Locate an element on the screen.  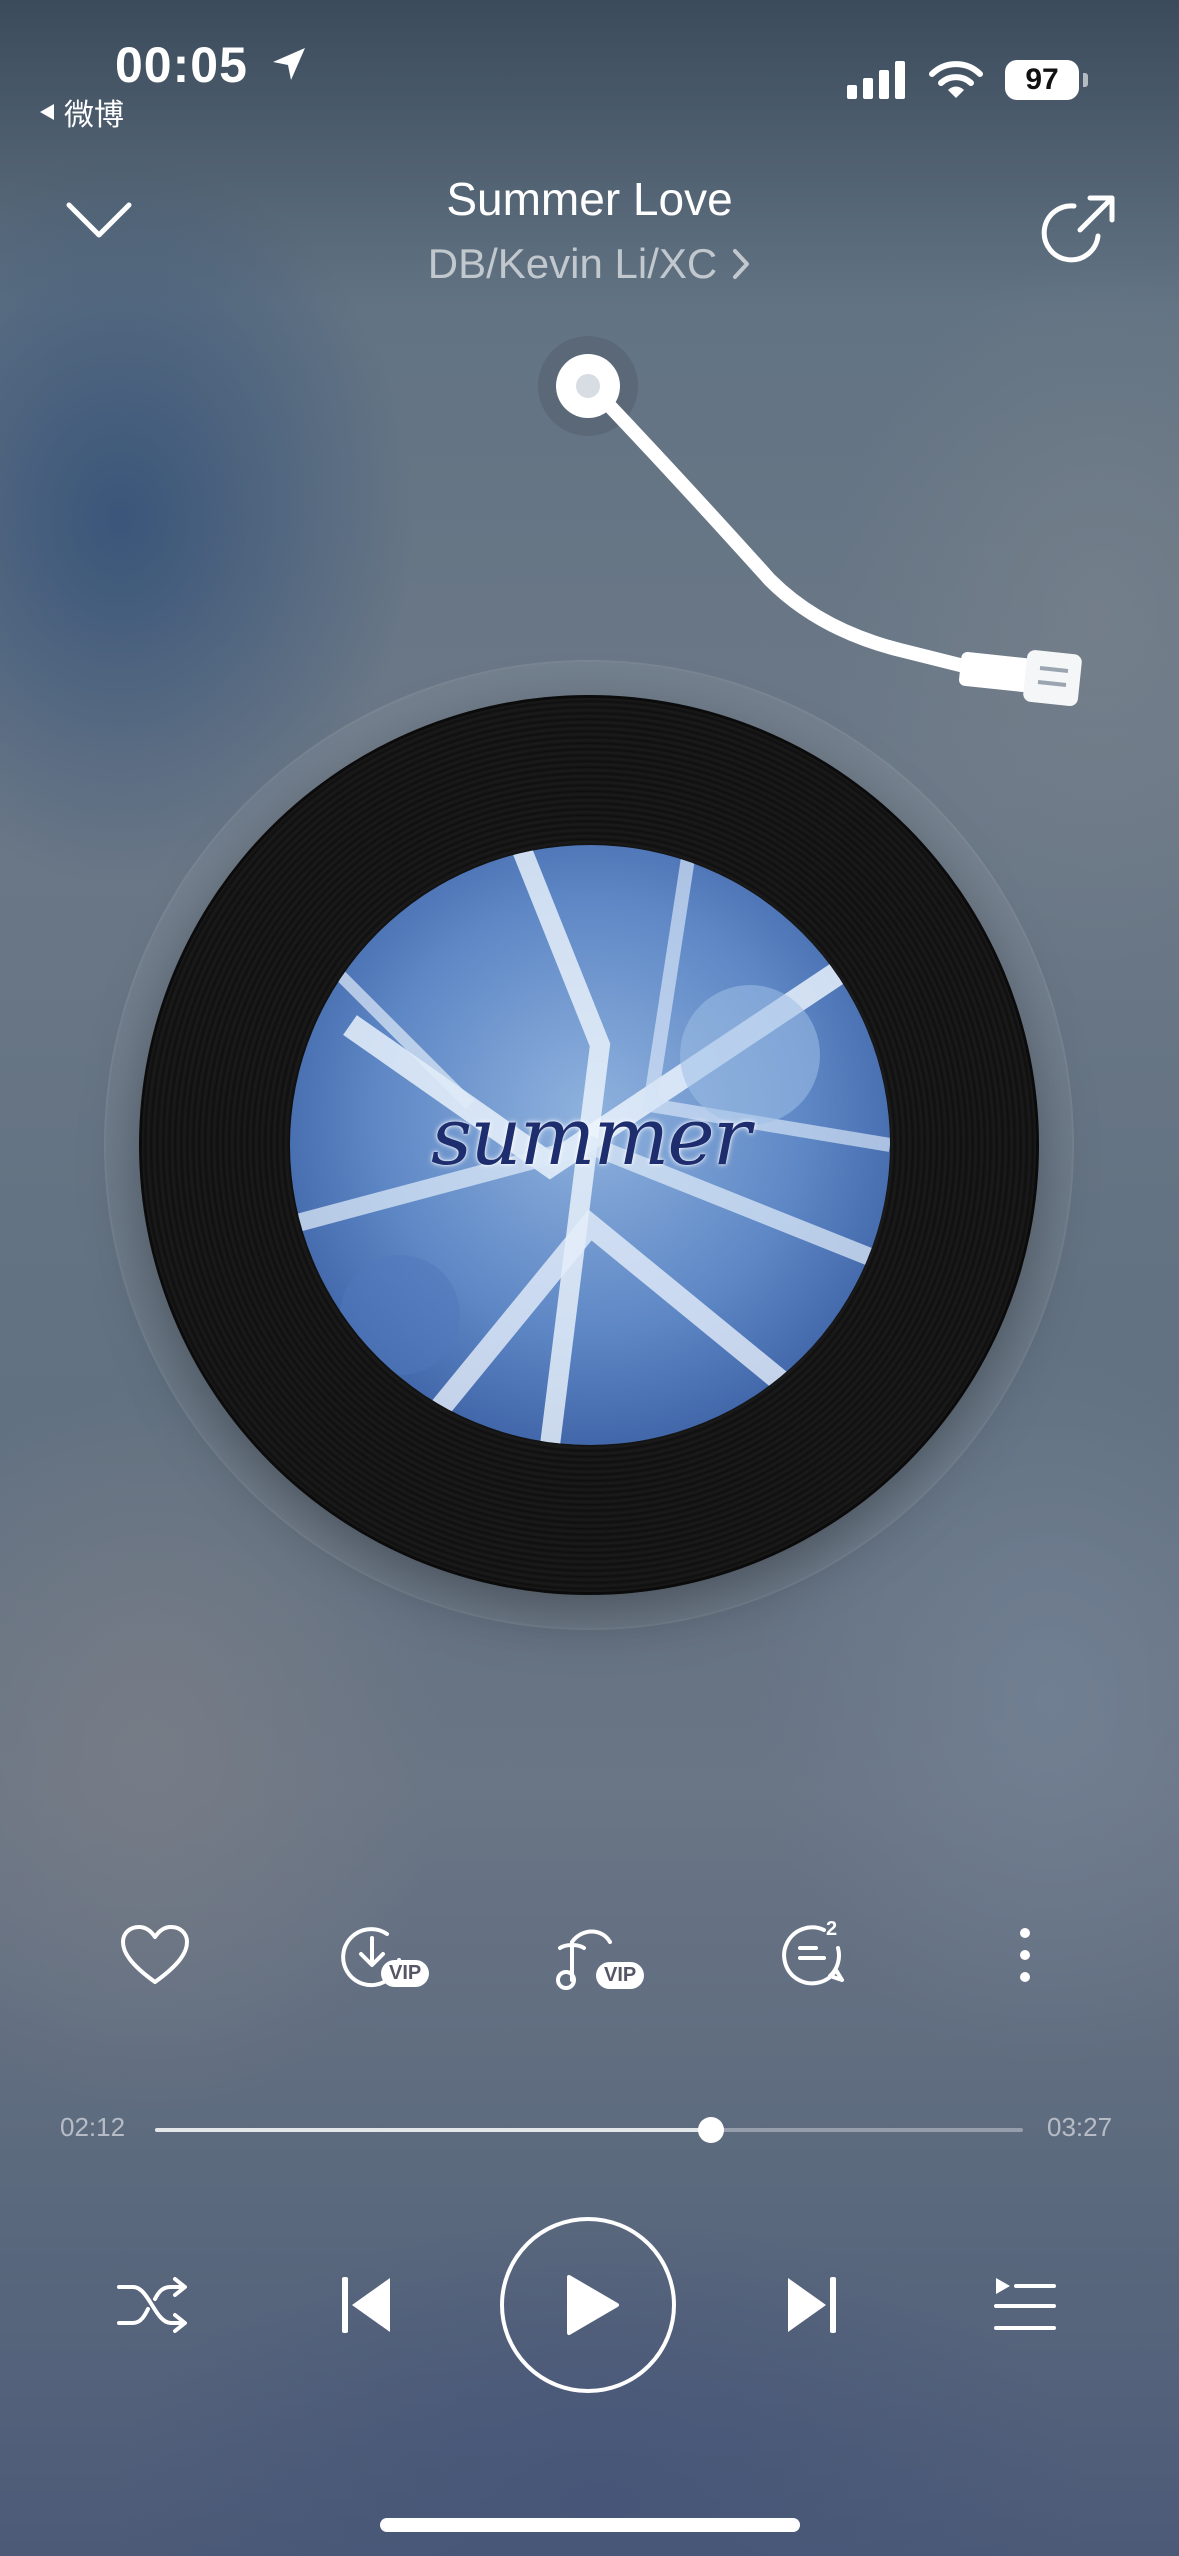
heart-icon is located at coordinates (155, 1954).